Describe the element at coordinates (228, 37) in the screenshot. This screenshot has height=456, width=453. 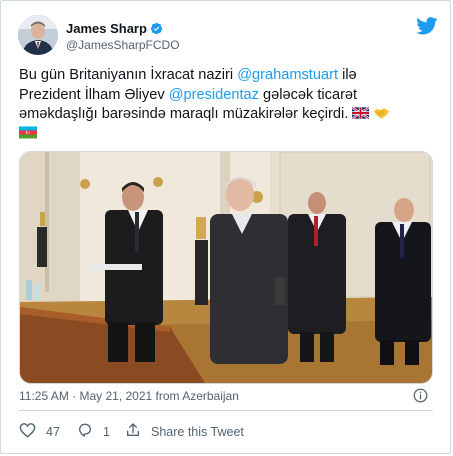
I see `tweet-header: James Sharp @JamesSharpFCDO` at that location.